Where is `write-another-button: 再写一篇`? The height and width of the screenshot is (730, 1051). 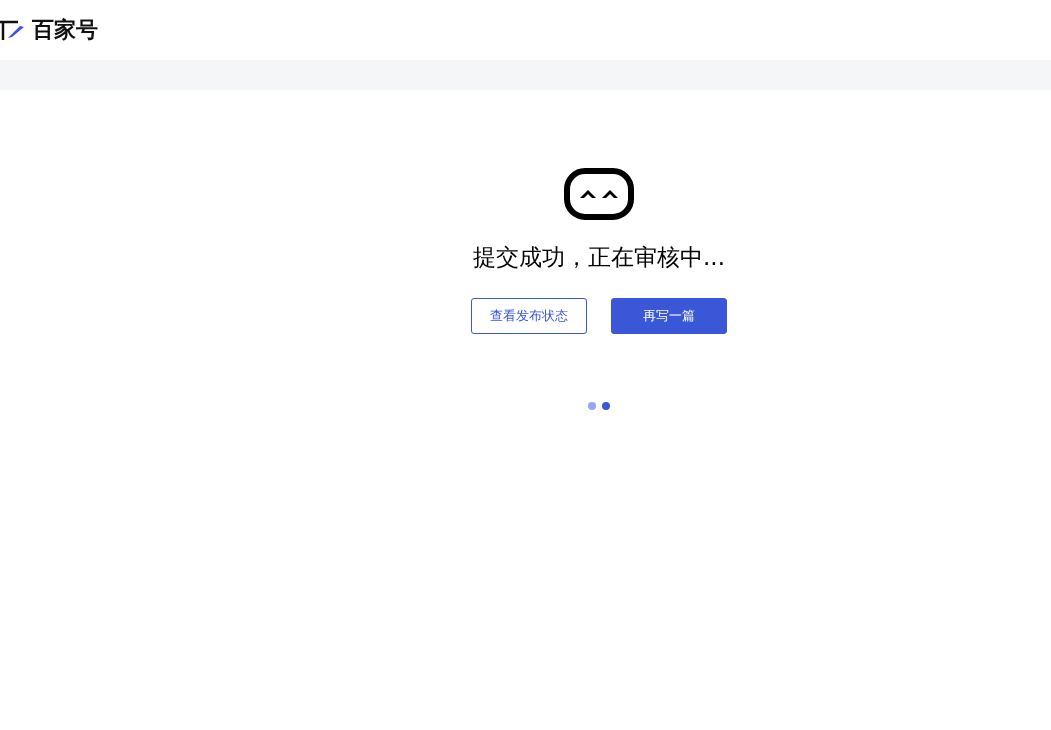 write-another-button: 再写一篇 is located at coordinates (669, 316).